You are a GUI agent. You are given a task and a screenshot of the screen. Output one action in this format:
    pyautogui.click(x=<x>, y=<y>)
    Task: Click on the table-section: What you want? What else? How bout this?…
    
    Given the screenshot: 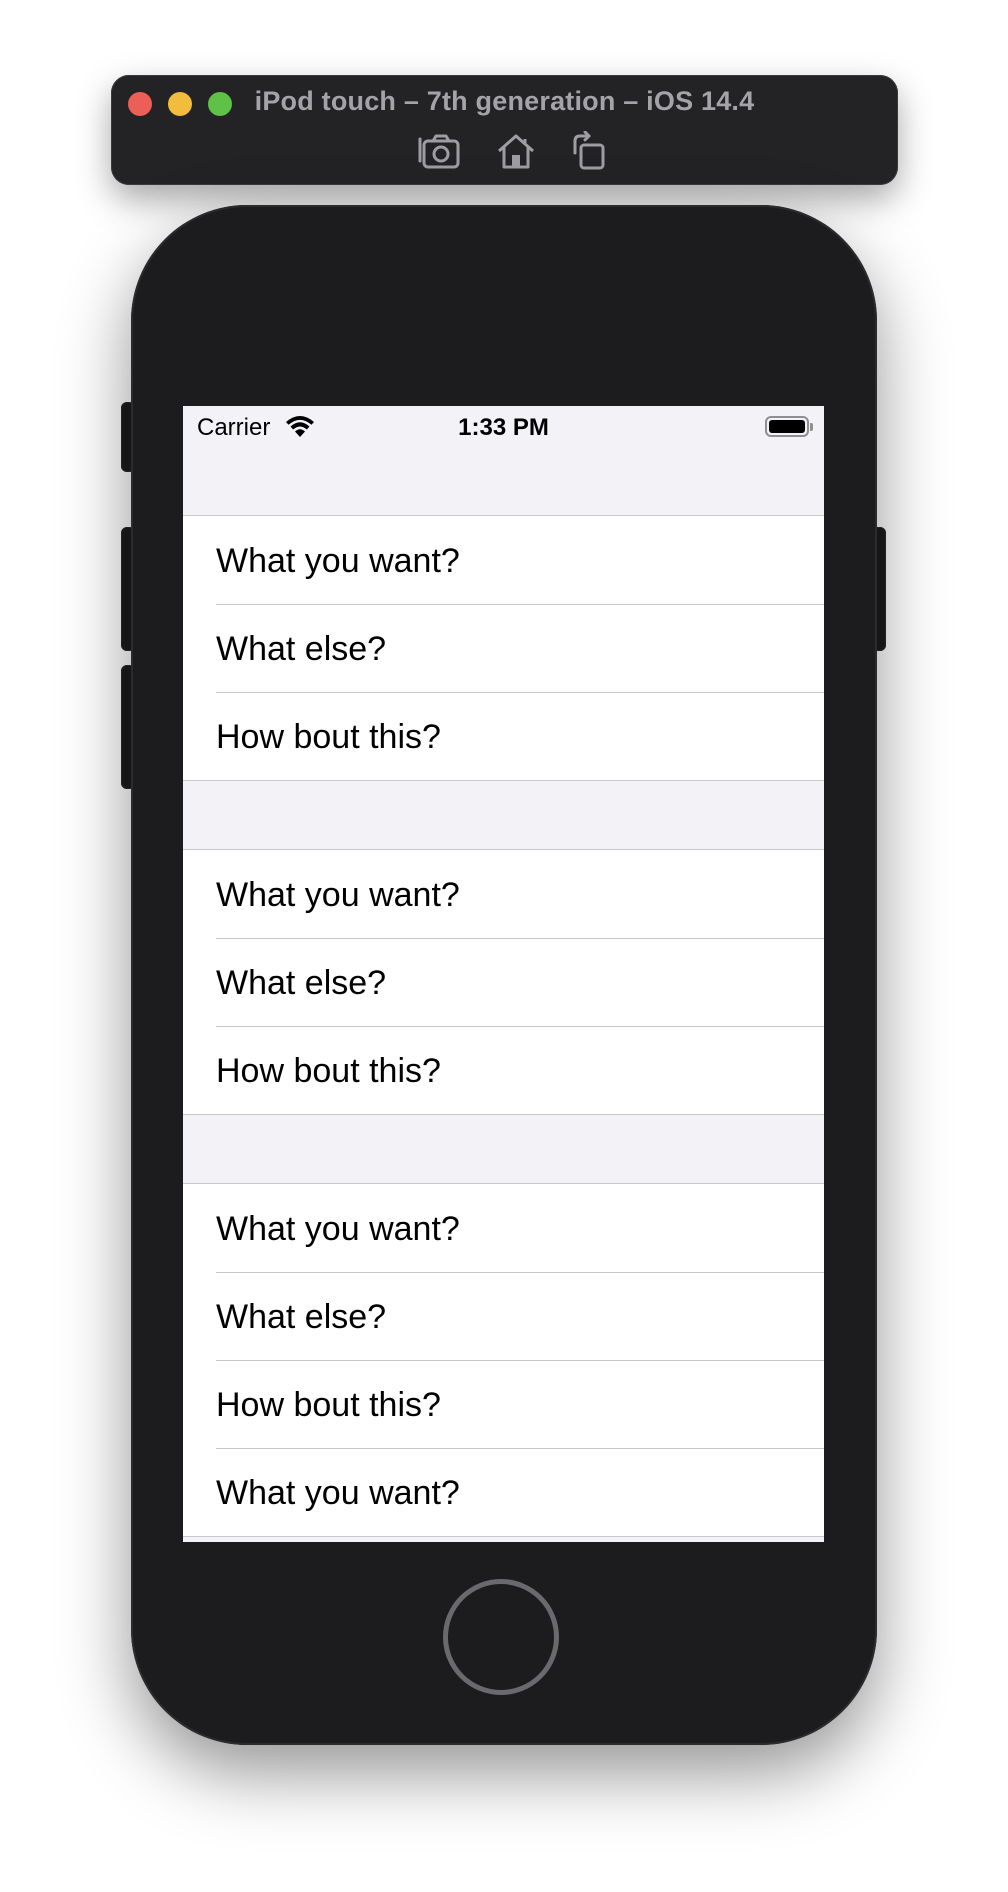 What is the action you would take?
    pyautogui.click(x=503, y=1360)
    